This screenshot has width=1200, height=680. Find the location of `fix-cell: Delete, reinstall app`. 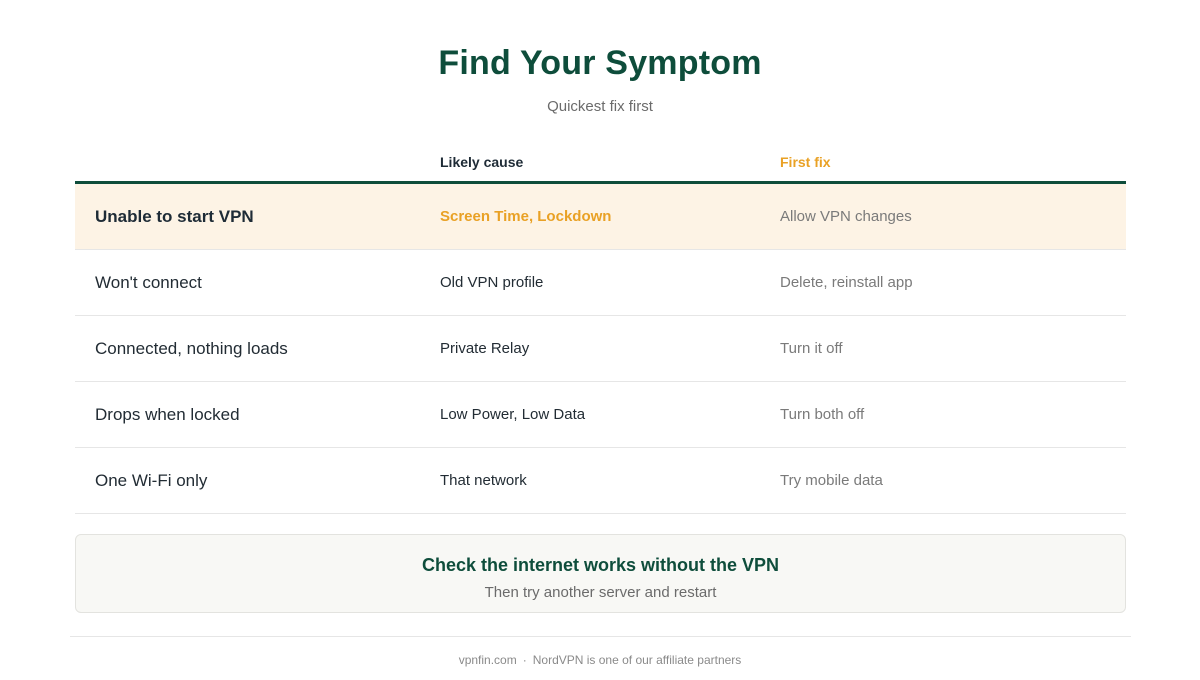

fix-cell: Delete, reinstall app is located at coordinates (846, 282).